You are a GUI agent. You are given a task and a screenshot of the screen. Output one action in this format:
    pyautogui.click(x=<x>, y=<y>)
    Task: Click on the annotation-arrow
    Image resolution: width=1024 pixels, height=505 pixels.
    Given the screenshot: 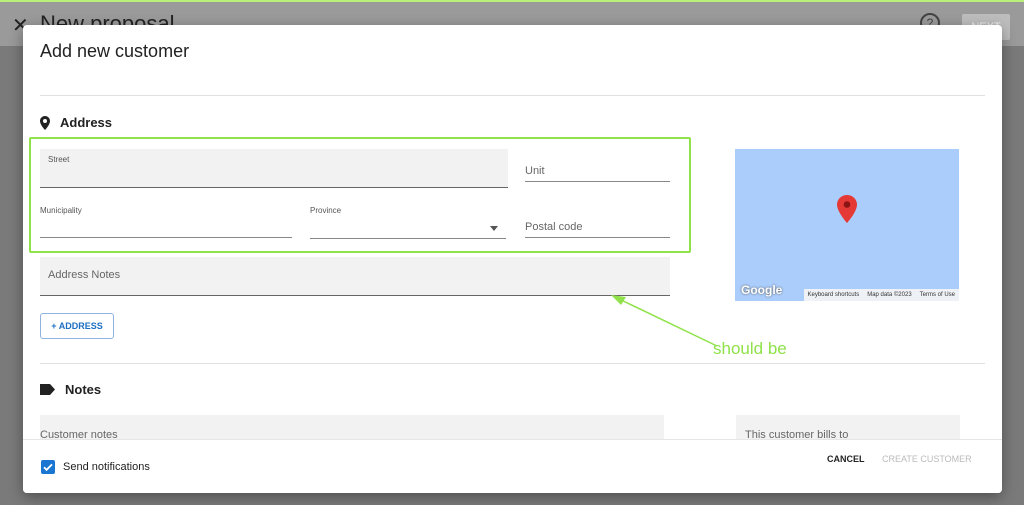 What is the action you would take?
    pyautogui.click(x=664, y=321)
    